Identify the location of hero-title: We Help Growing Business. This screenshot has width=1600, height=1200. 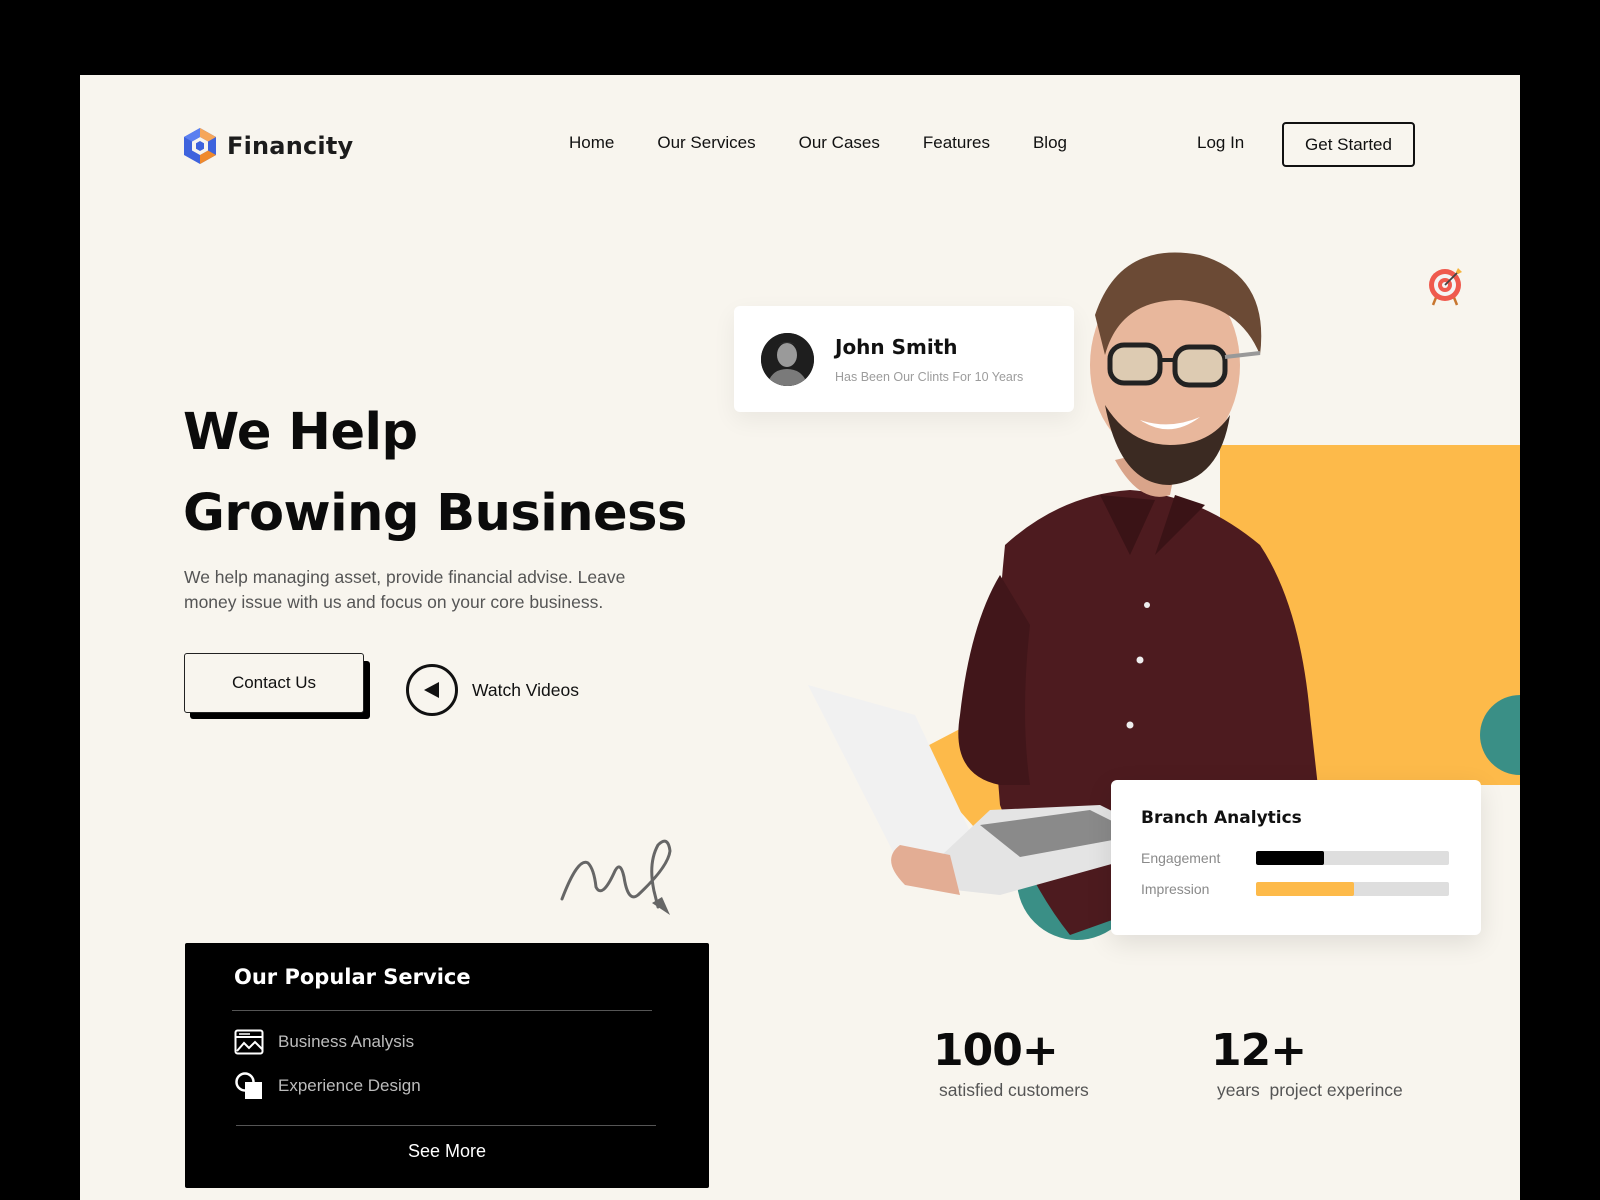
(435, 473).